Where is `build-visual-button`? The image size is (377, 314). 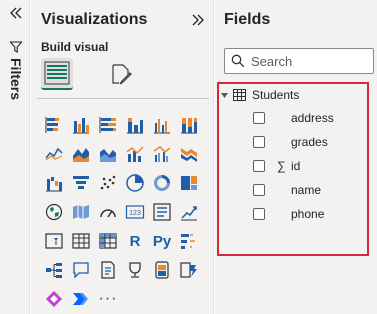 build-visual-button is located at coordinates (57, 74).